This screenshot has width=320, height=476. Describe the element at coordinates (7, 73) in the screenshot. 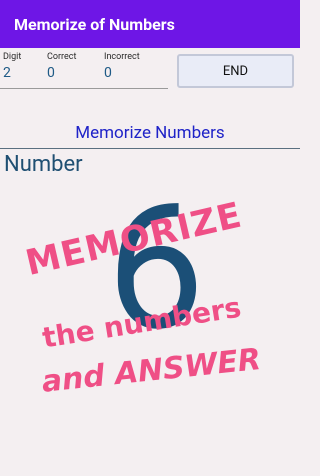

I see `stat-digit-value: 2` at that location.